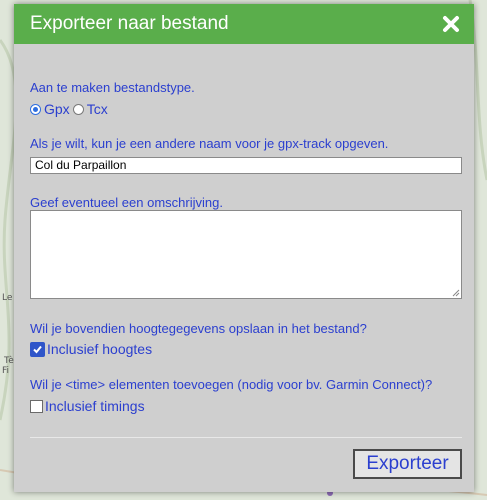 The image size is (487, 500). Describe the element at coordinates (57, 109) in the screenshot. I see `radio-gpx-label: Gpx` at that location.